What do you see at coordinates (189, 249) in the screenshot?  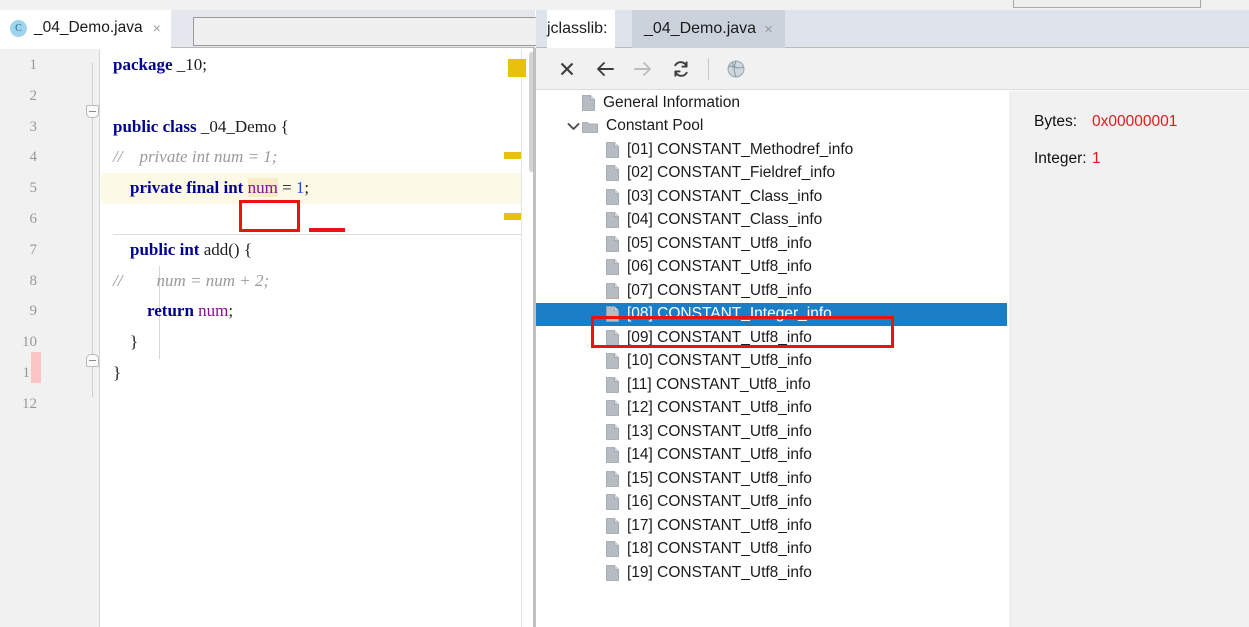 I see `code-token: int` at bounding box center [189, 249].